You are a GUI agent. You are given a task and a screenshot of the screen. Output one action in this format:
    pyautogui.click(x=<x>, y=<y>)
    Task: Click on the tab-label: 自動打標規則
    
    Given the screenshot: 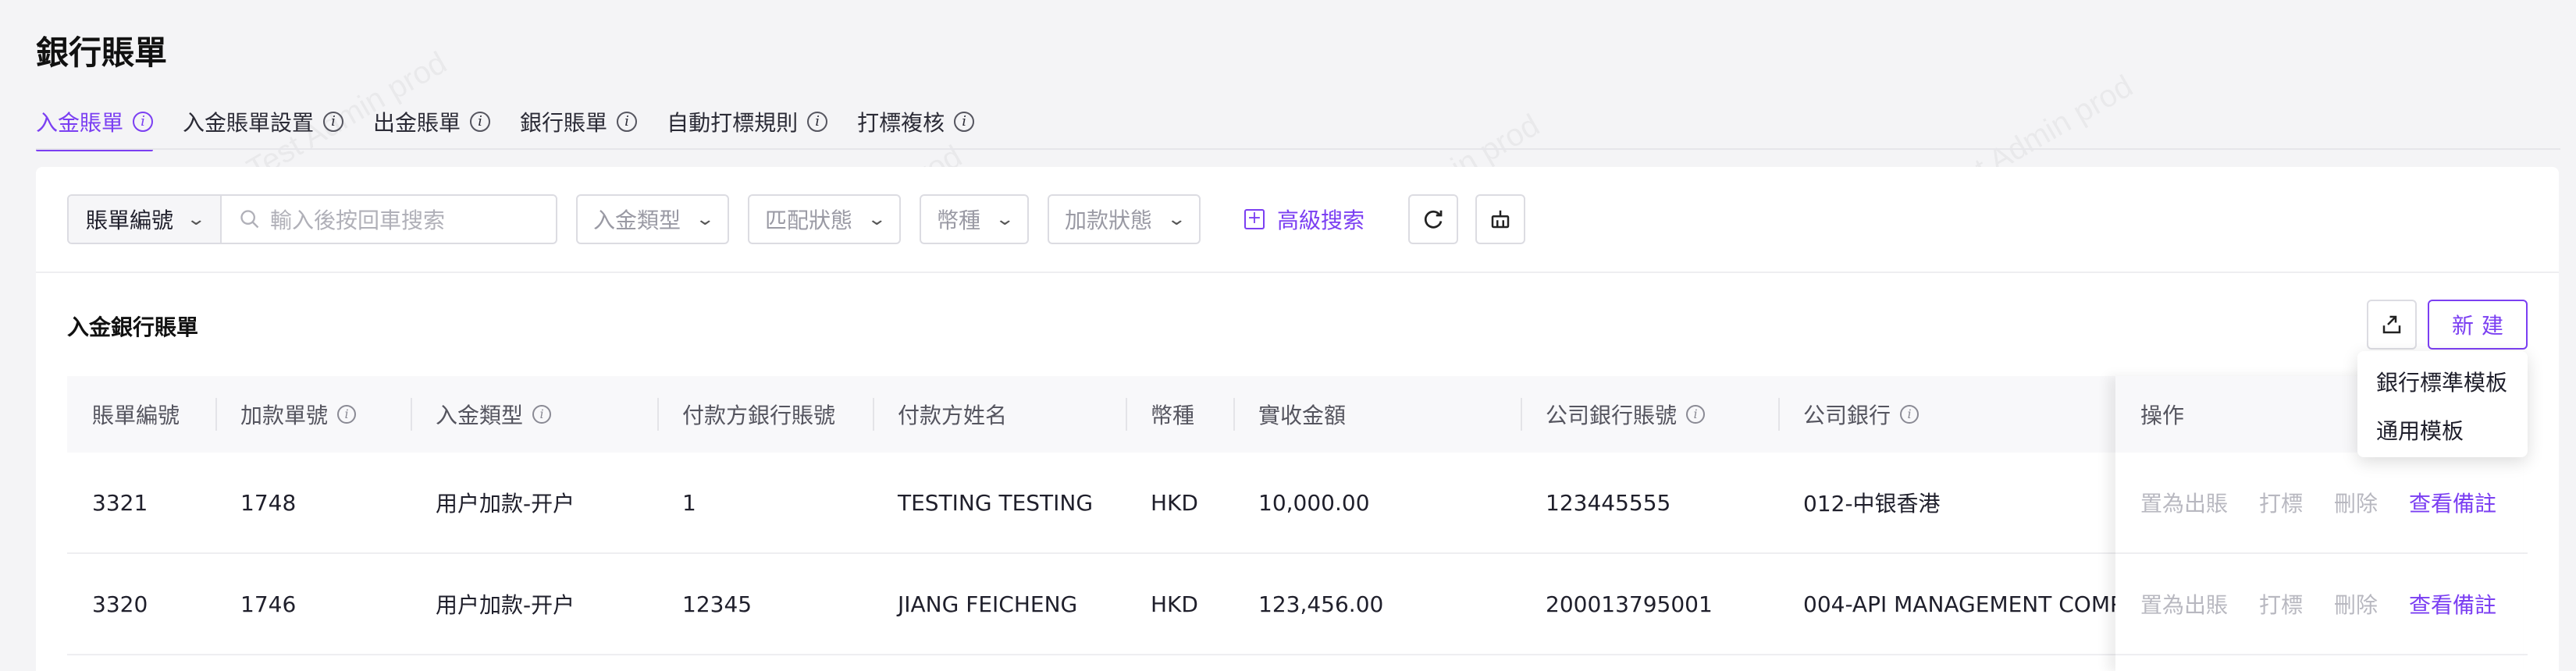 What is the action you would take?
    pyautogui.click(x=733, y=123)
    